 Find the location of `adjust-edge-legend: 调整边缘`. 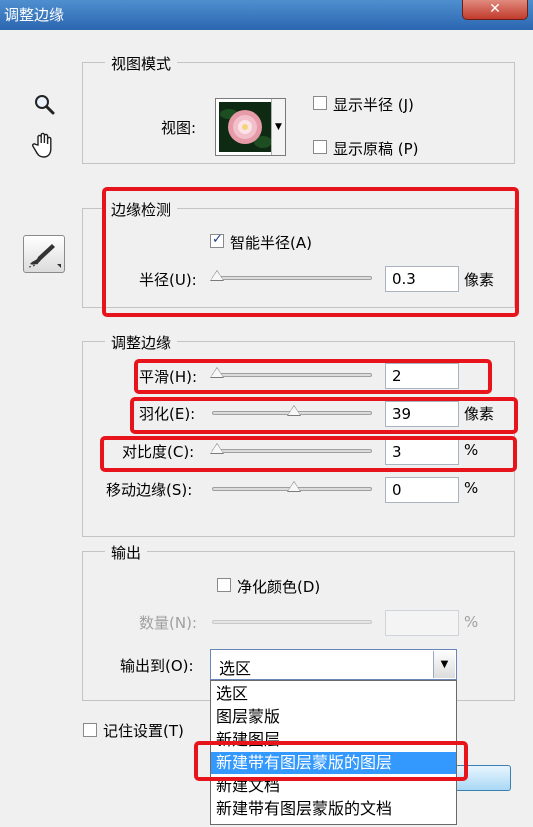

adjust-edge-legend: 调整边缘 is located at coordinates (141, 342).